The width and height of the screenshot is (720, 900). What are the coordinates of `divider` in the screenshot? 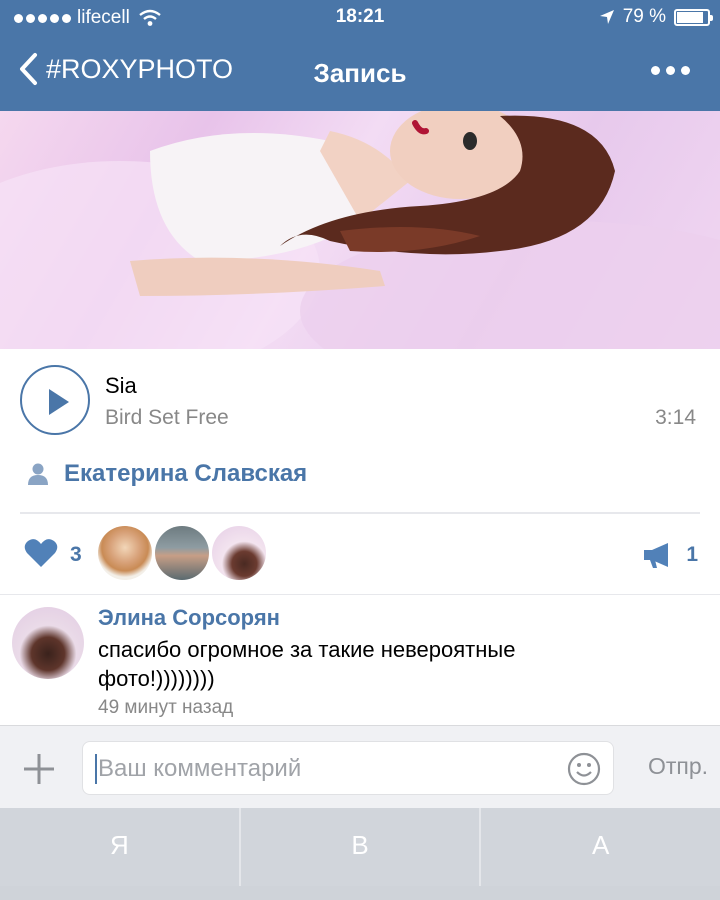 It's located at (360, 513).